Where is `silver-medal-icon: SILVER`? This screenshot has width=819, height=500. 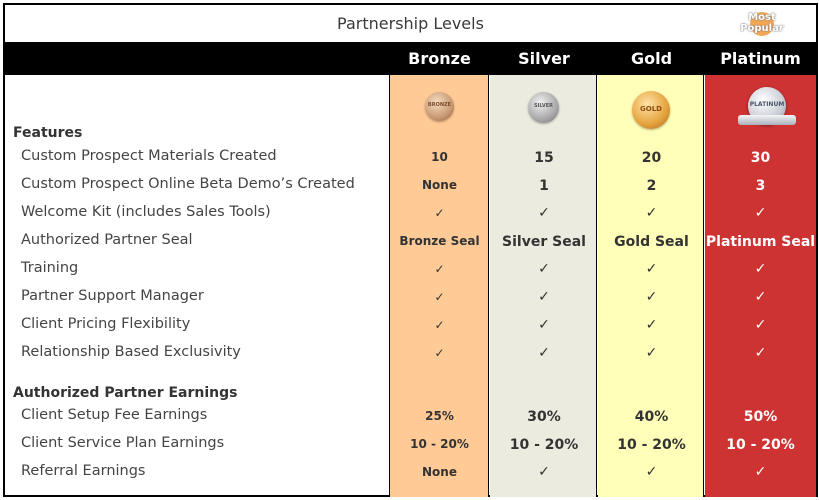
silver-medal-icon: SILVER is located at coordinates (543, 107).